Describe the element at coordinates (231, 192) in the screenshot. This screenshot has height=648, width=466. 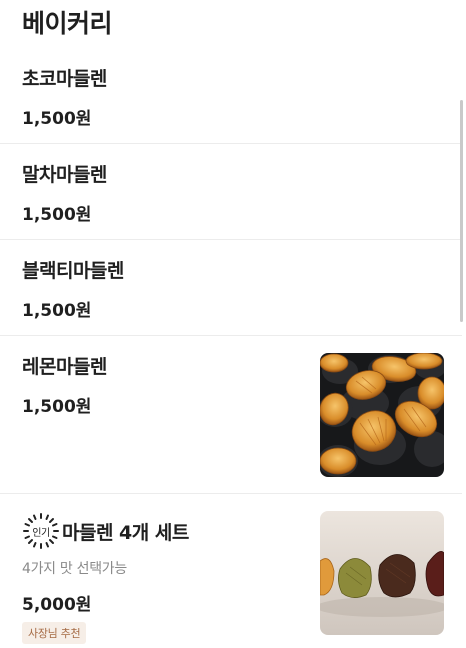
I see `menu-item-matcha-madeleine: 말차마들렌 1,500원` at that location.